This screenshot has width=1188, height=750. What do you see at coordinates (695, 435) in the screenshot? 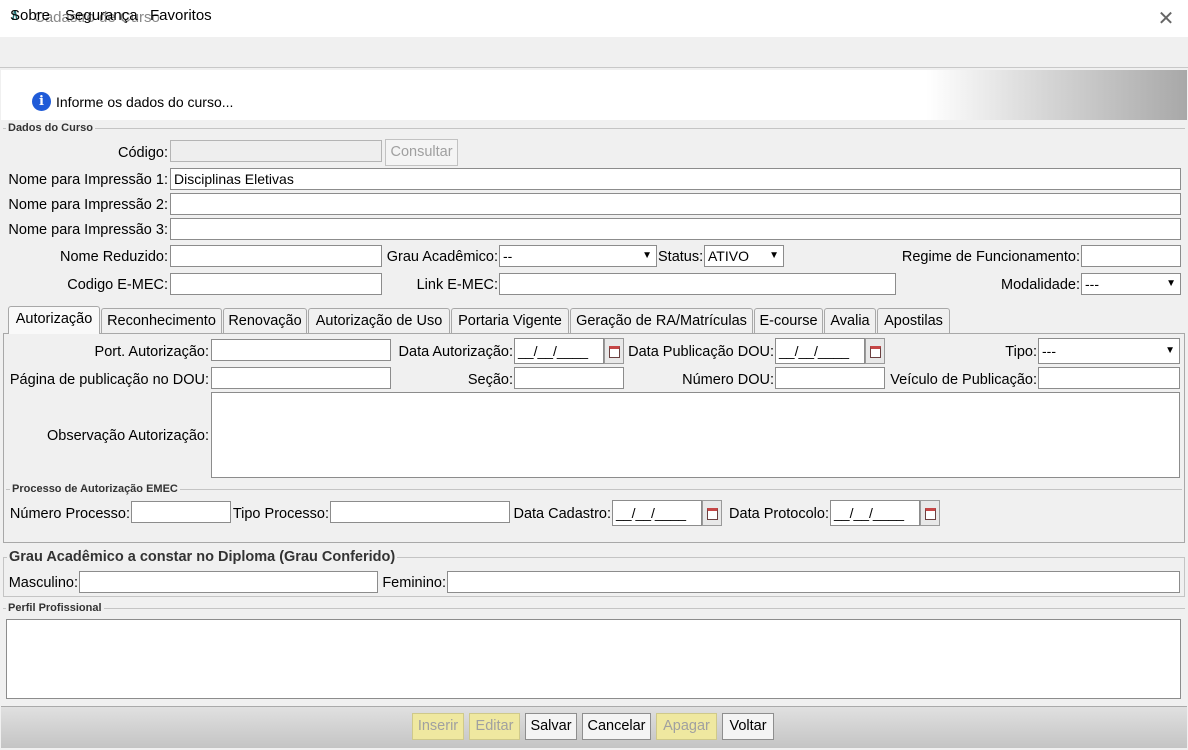
I see `observacao-textarea` at bounding box center [695, 435].